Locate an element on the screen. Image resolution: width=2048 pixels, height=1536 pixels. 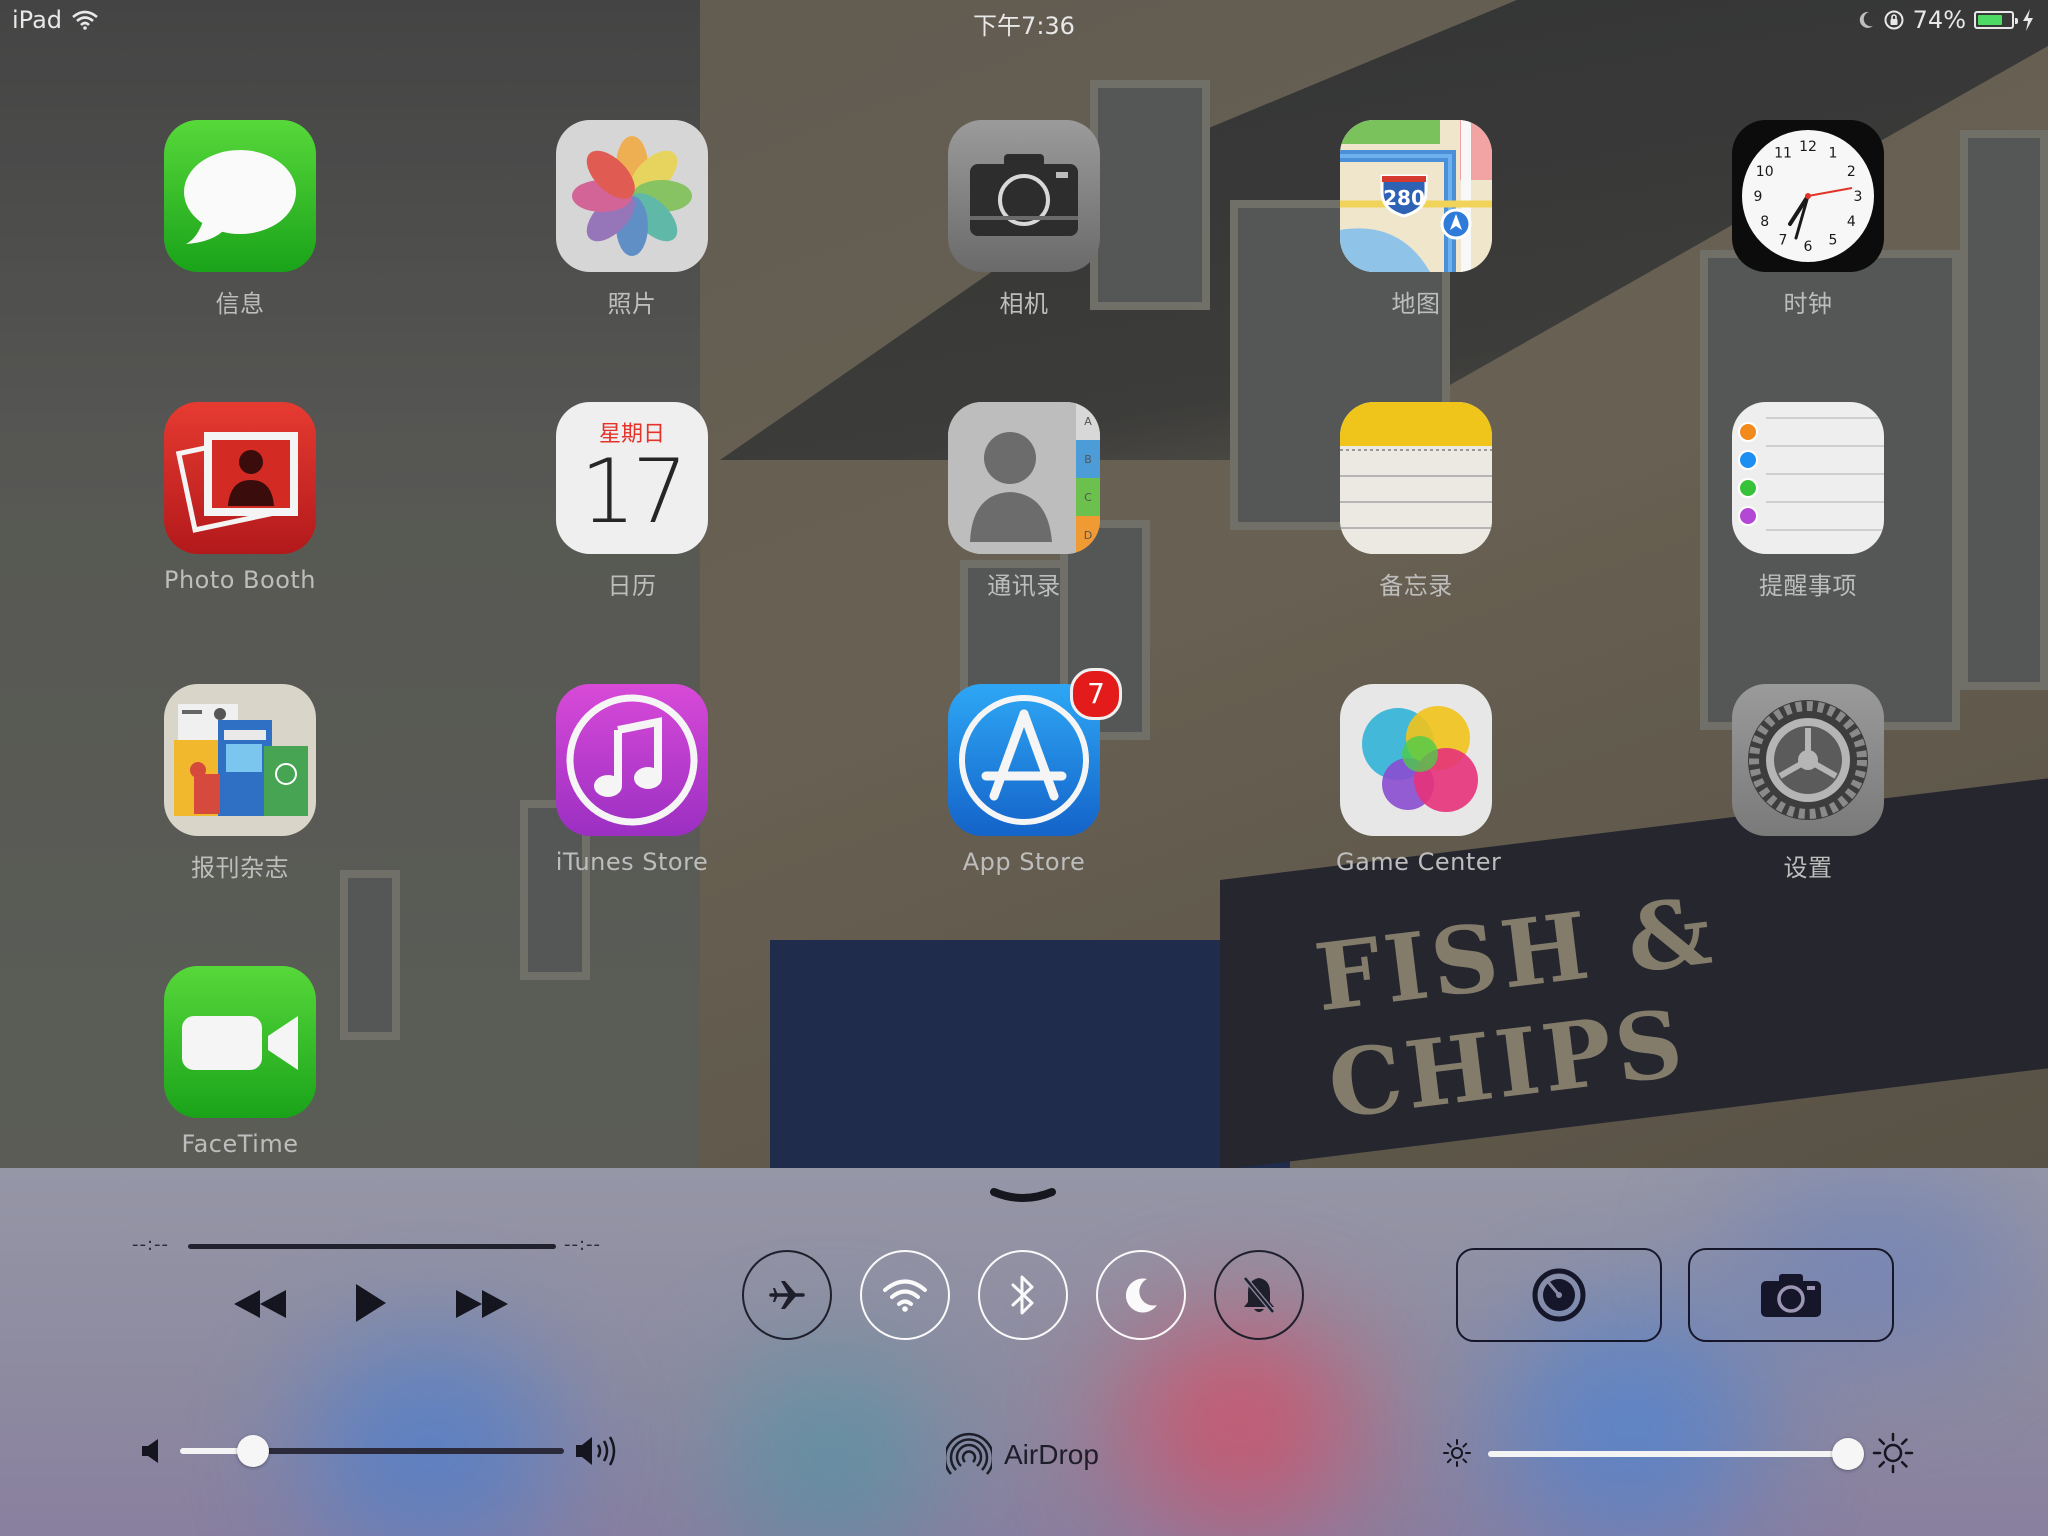
airdrop-button: AirDrop is located at coordinates (1022, 1455).